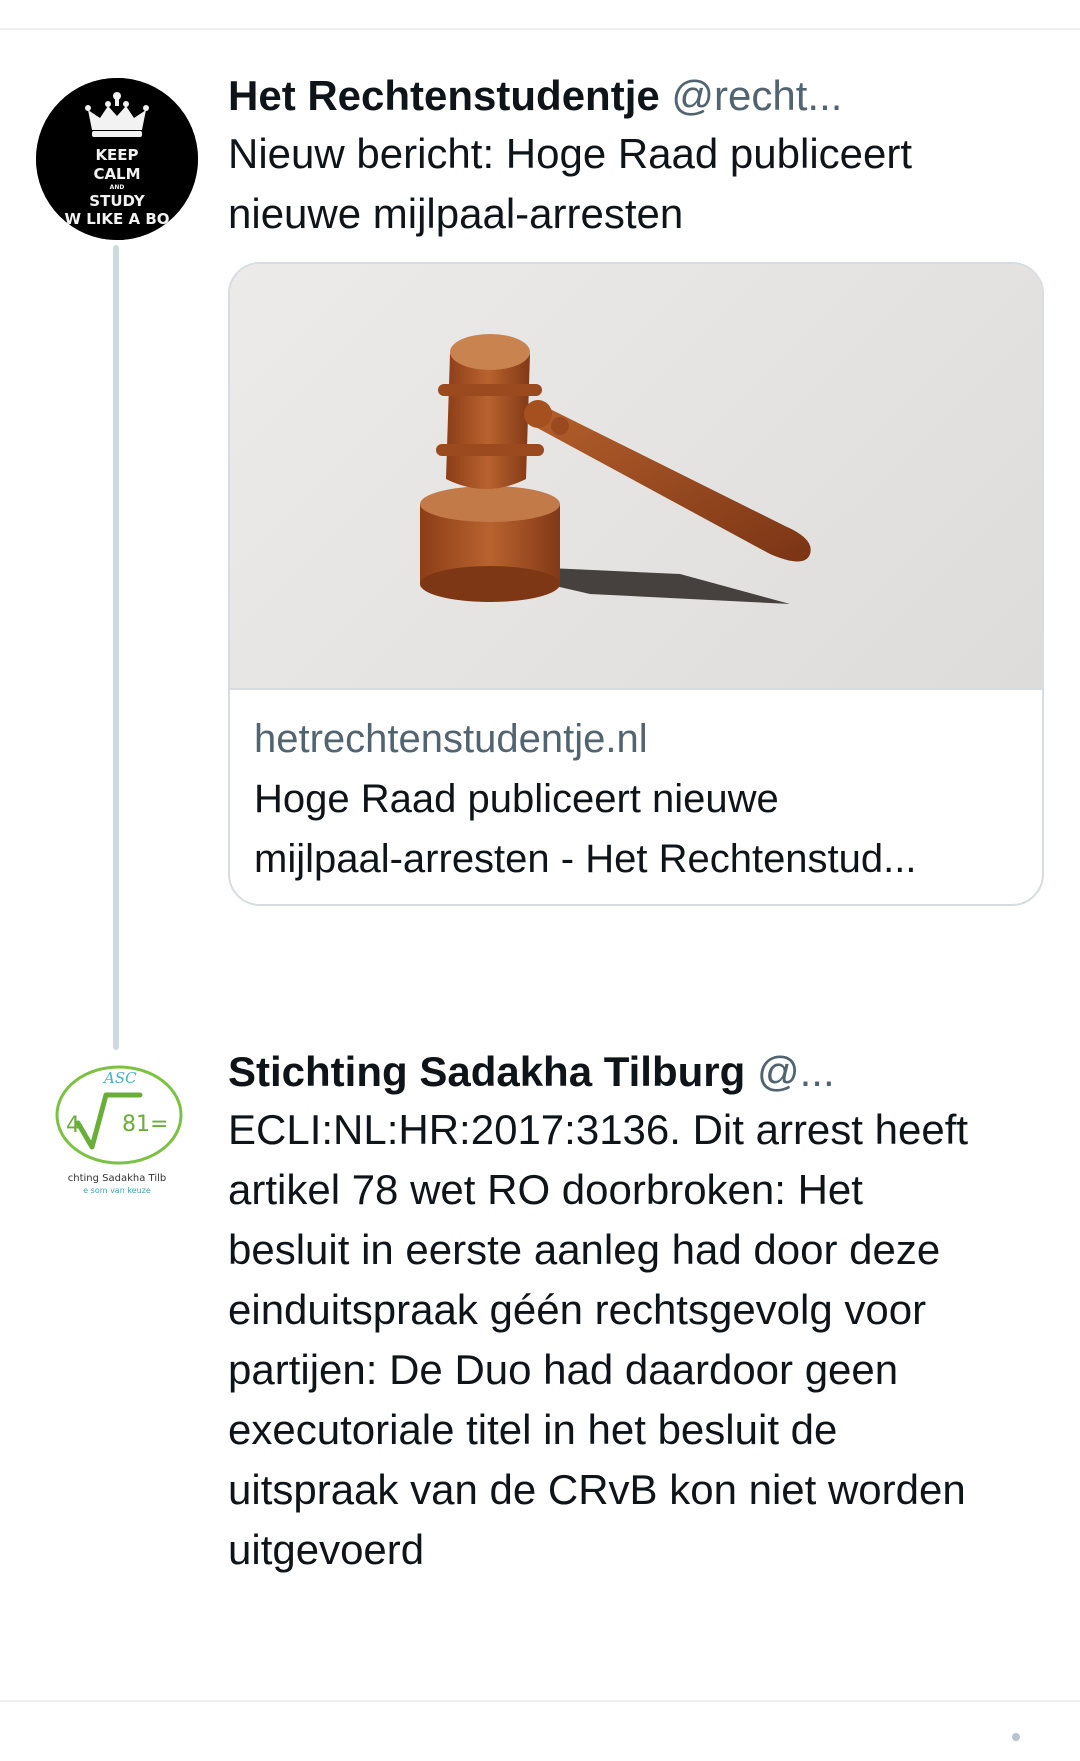 Image resolution: width=1080 pixels, height=1761 pixels. I want to click on tweet2-text-line: artikel 78 wet RO doorbroken: Het, so click(545, 1189).